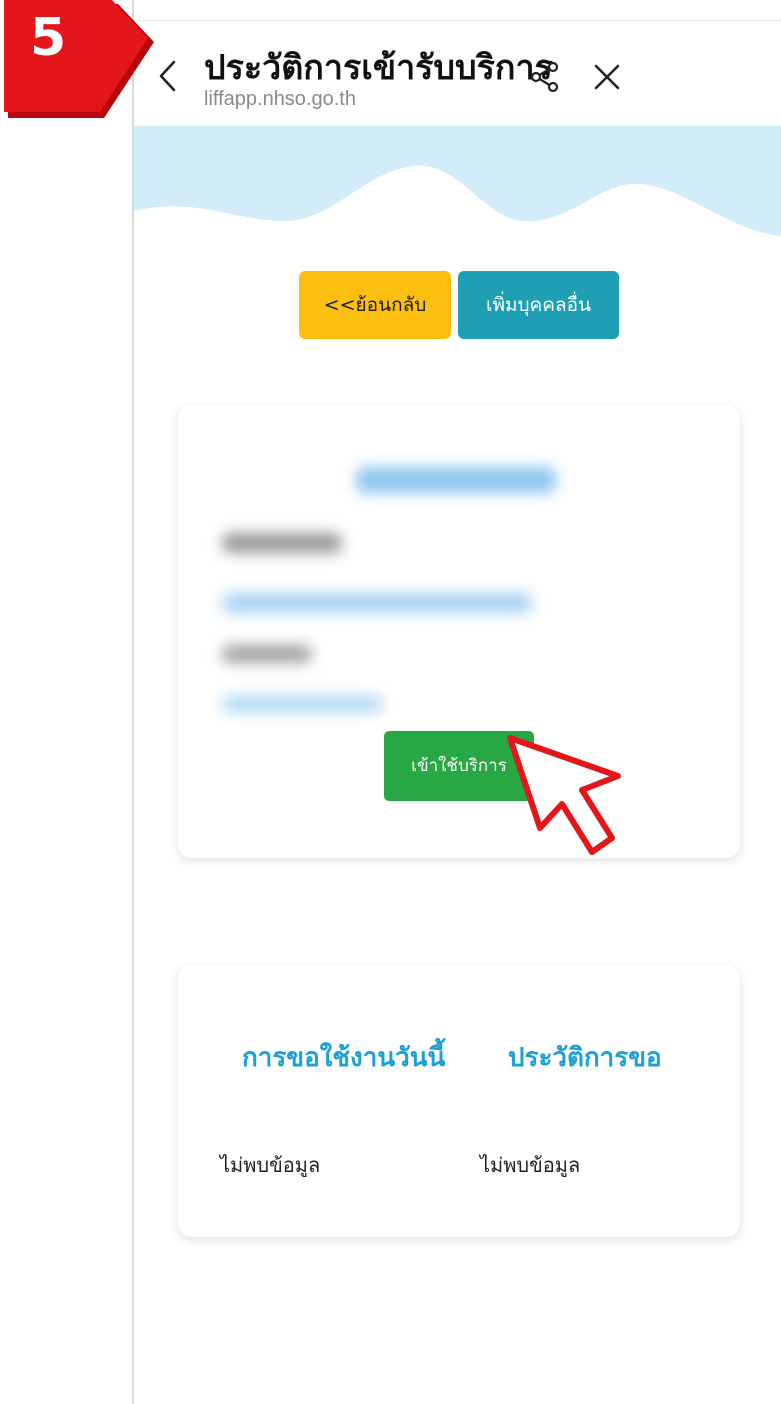 The height and width of the screenshot is (1404, 781). Describe the element at coordinates (378, 68) in the screenshot. I see `page-title: ประวัติการเข้ารับบริการ` at that location.